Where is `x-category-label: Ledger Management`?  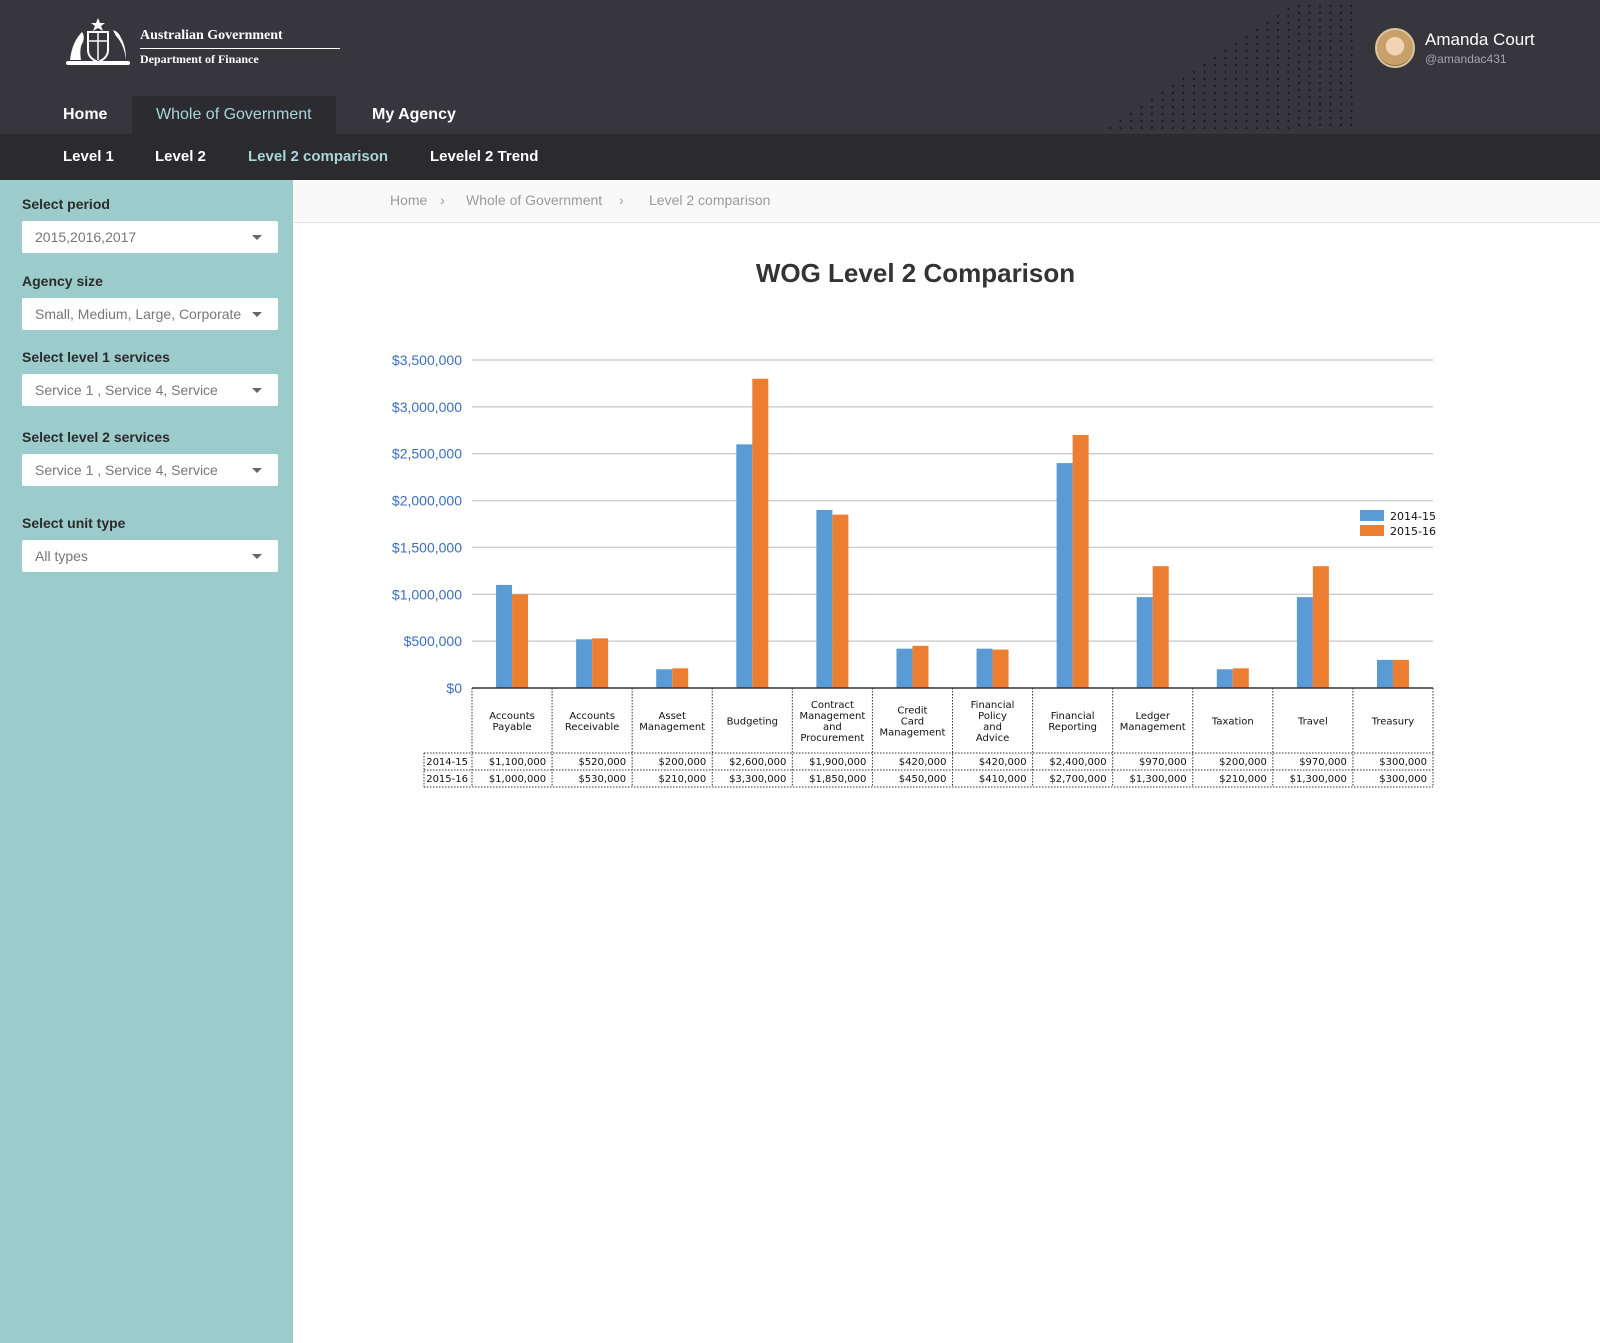 x-category-label: Ledger Management is located at coordinates (1153, 722).